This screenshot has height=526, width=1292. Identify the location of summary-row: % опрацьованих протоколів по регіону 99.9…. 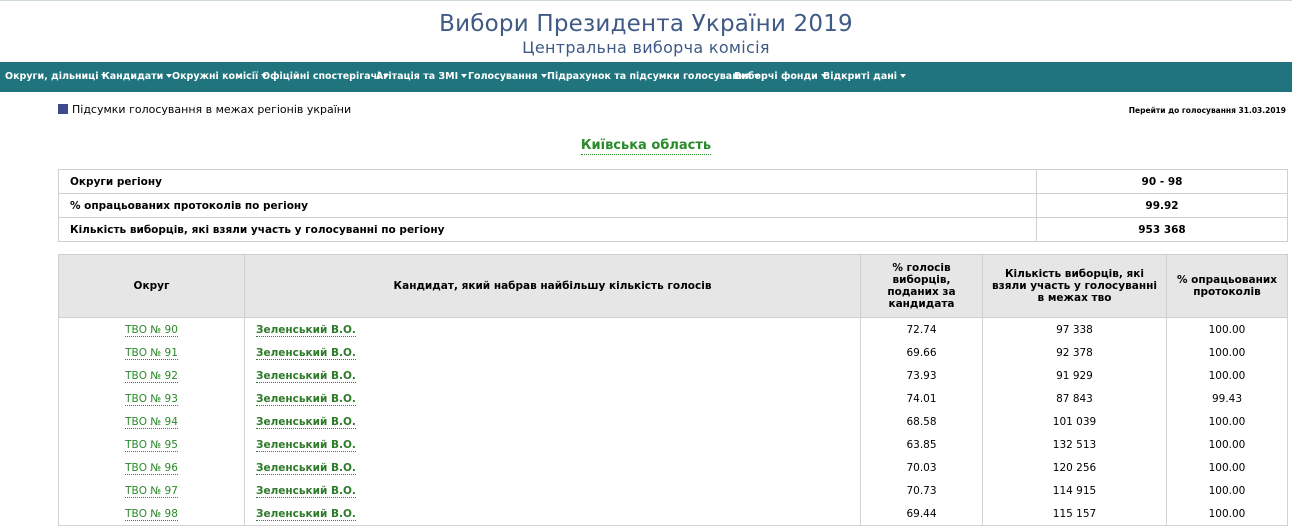
(673, 205).